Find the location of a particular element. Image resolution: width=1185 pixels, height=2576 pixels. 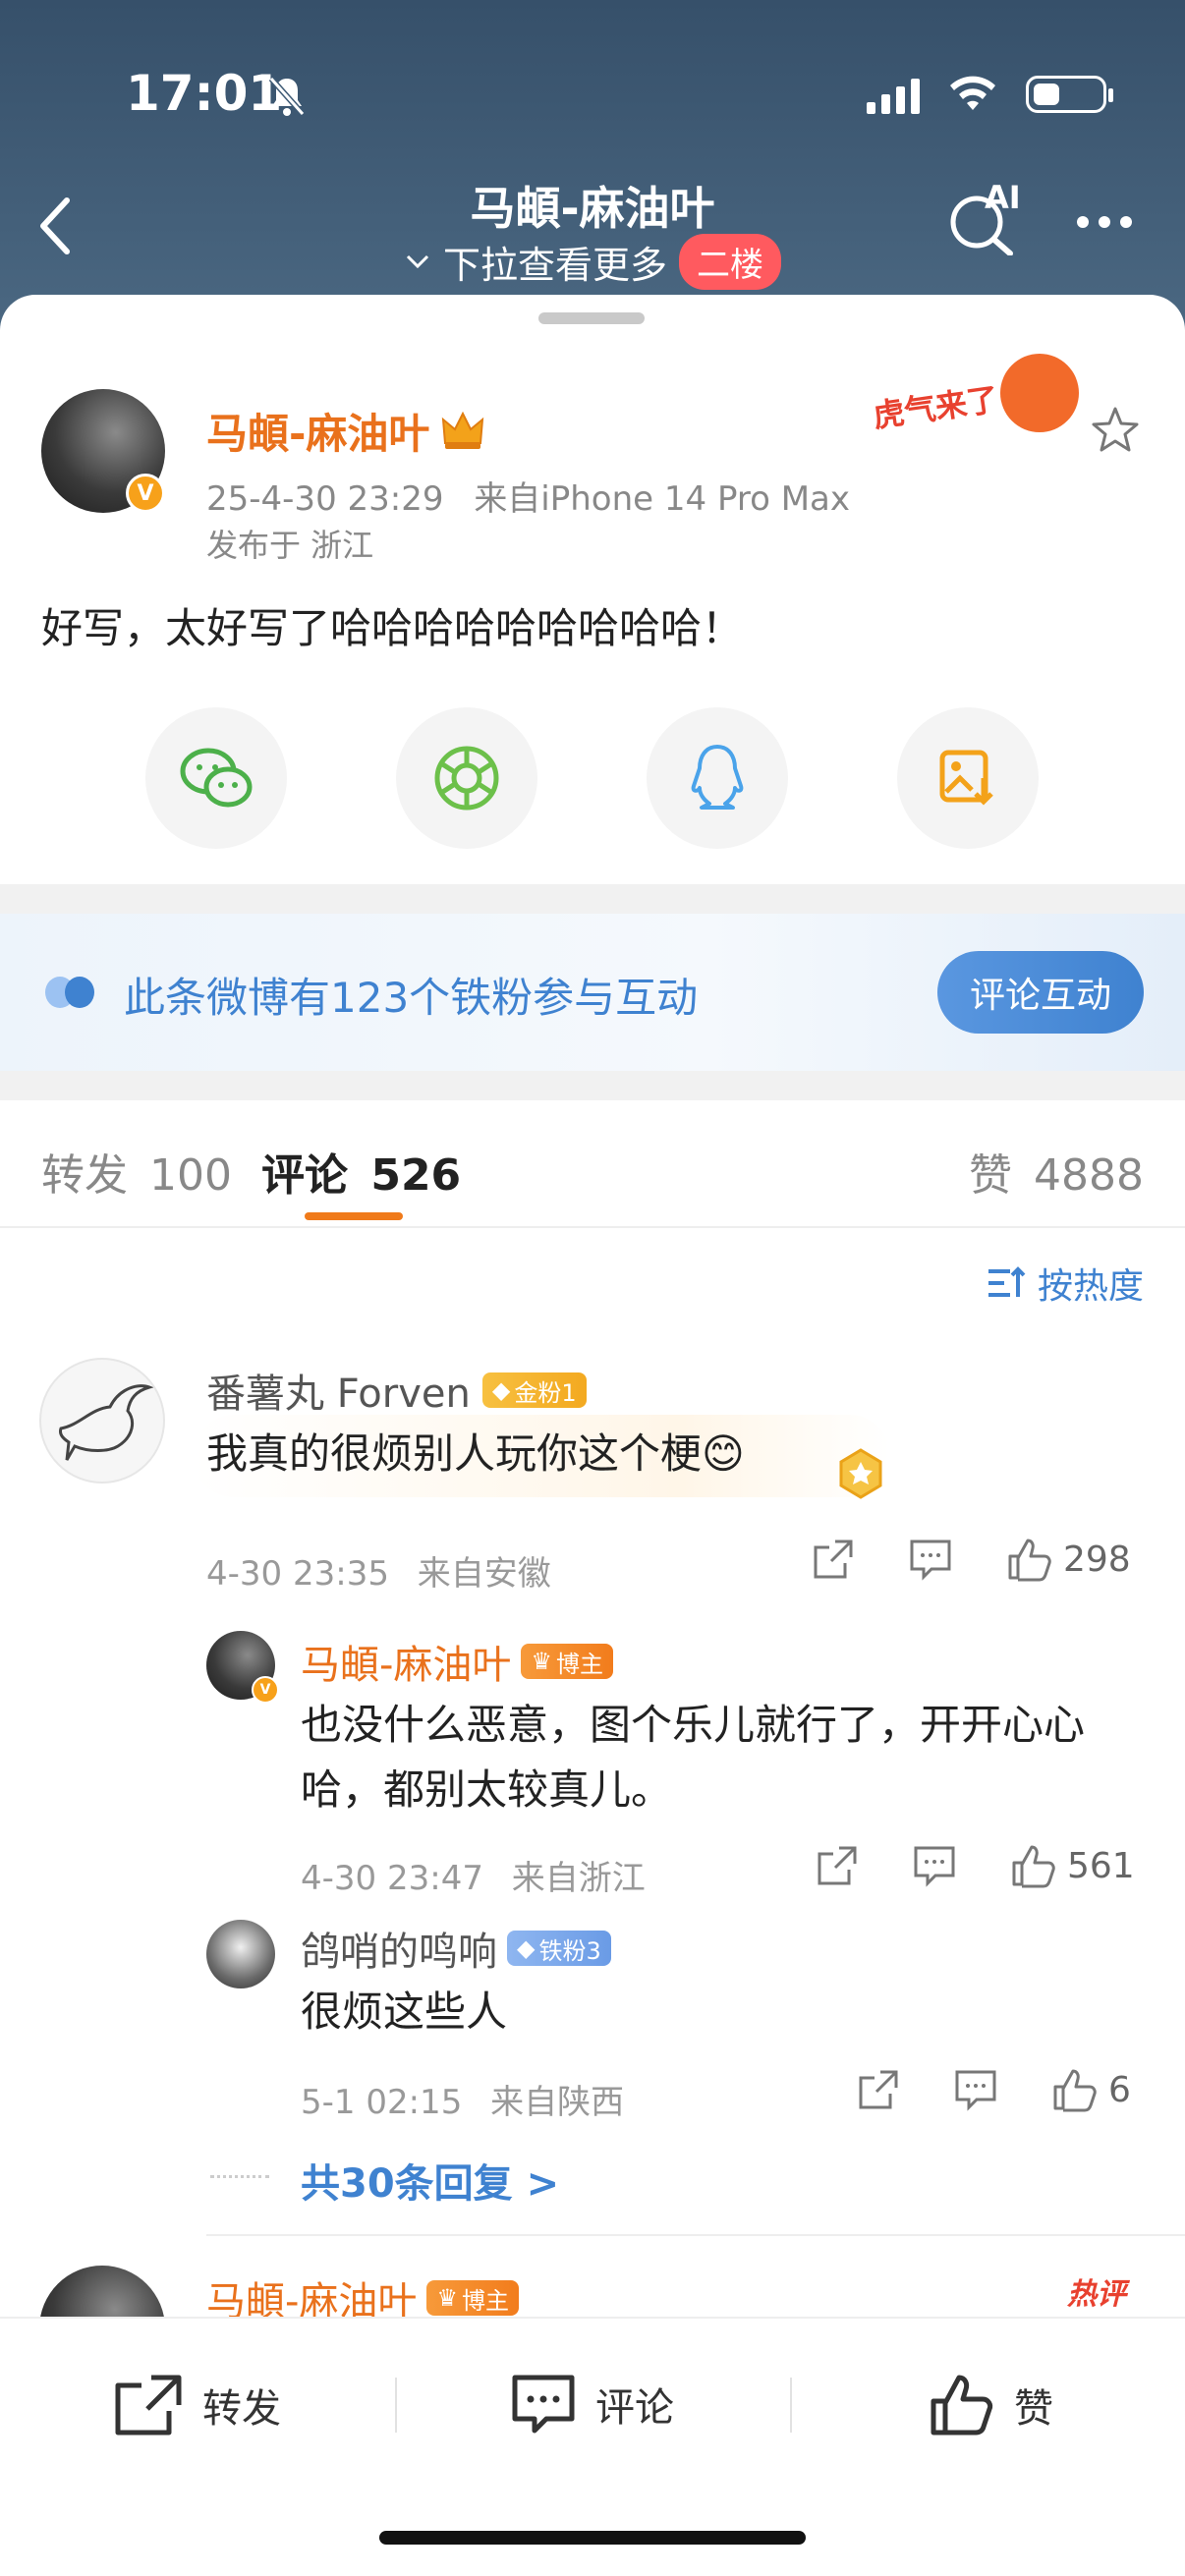

pull-down-label: 下拉查看更多 is located at coordinates (554, 265).